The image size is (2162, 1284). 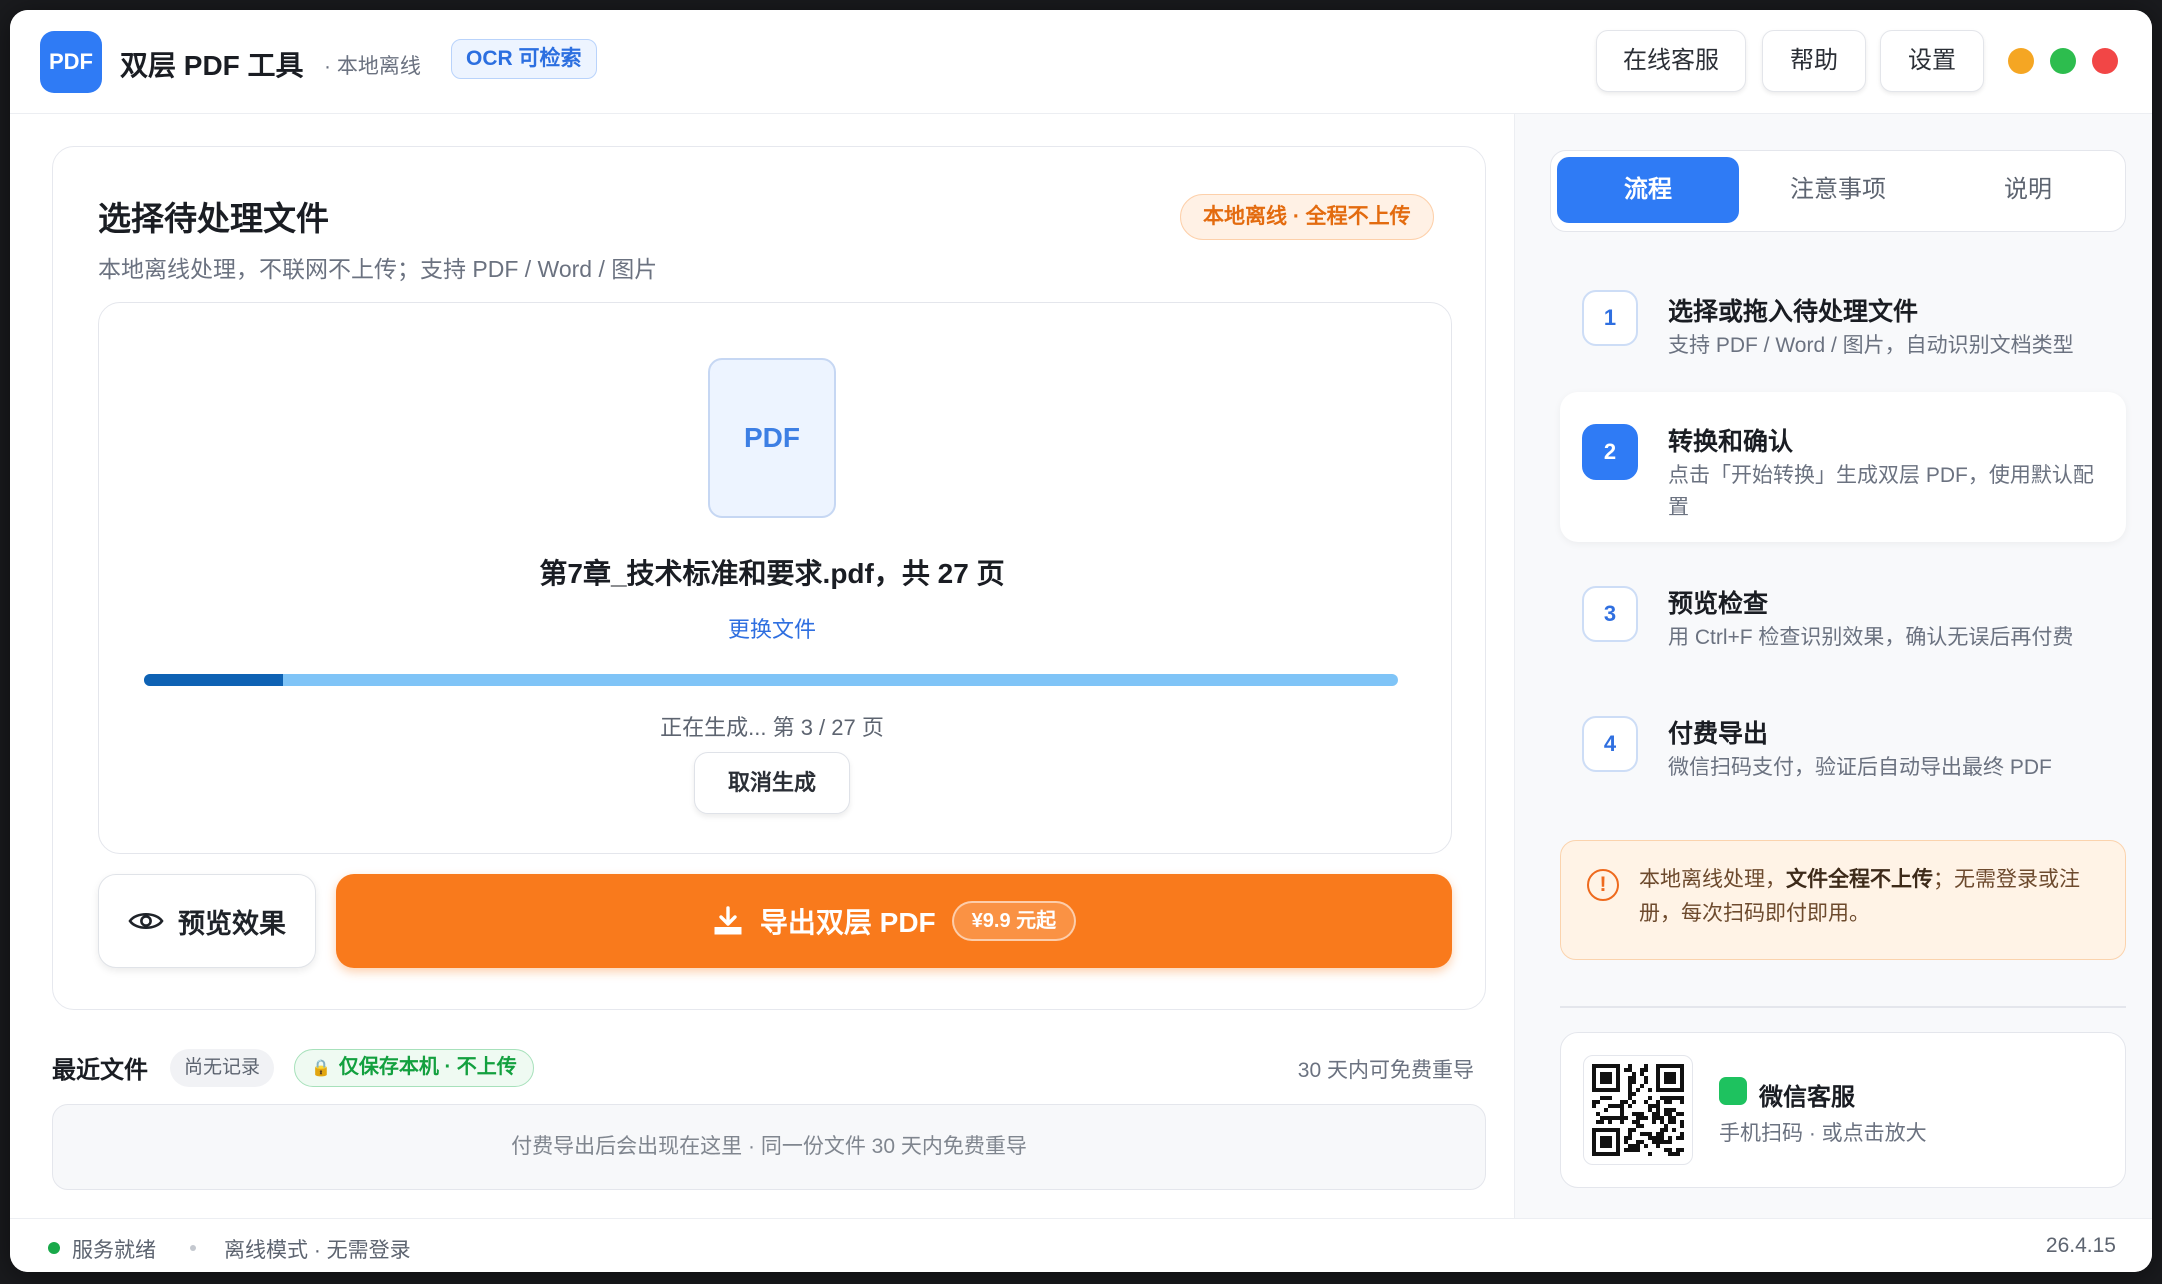 What do you see at coordinates (1843, 1007) in the screenshot?
I see `sidebar-divider` at bounding box center [1843, 1007].